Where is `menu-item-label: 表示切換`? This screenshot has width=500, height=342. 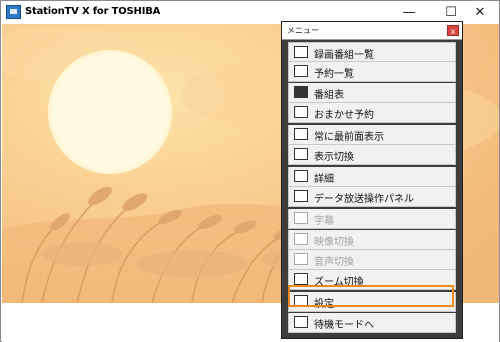
menu-item-label: 表示切換 is located at coordinates (334, 158).